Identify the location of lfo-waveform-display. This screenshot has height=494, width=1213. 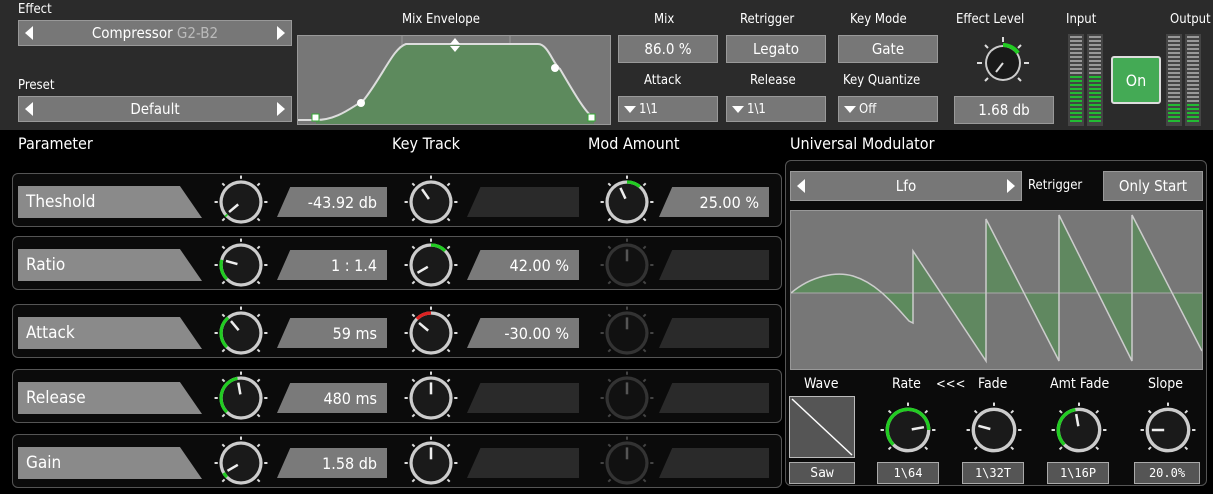
(996, 290).